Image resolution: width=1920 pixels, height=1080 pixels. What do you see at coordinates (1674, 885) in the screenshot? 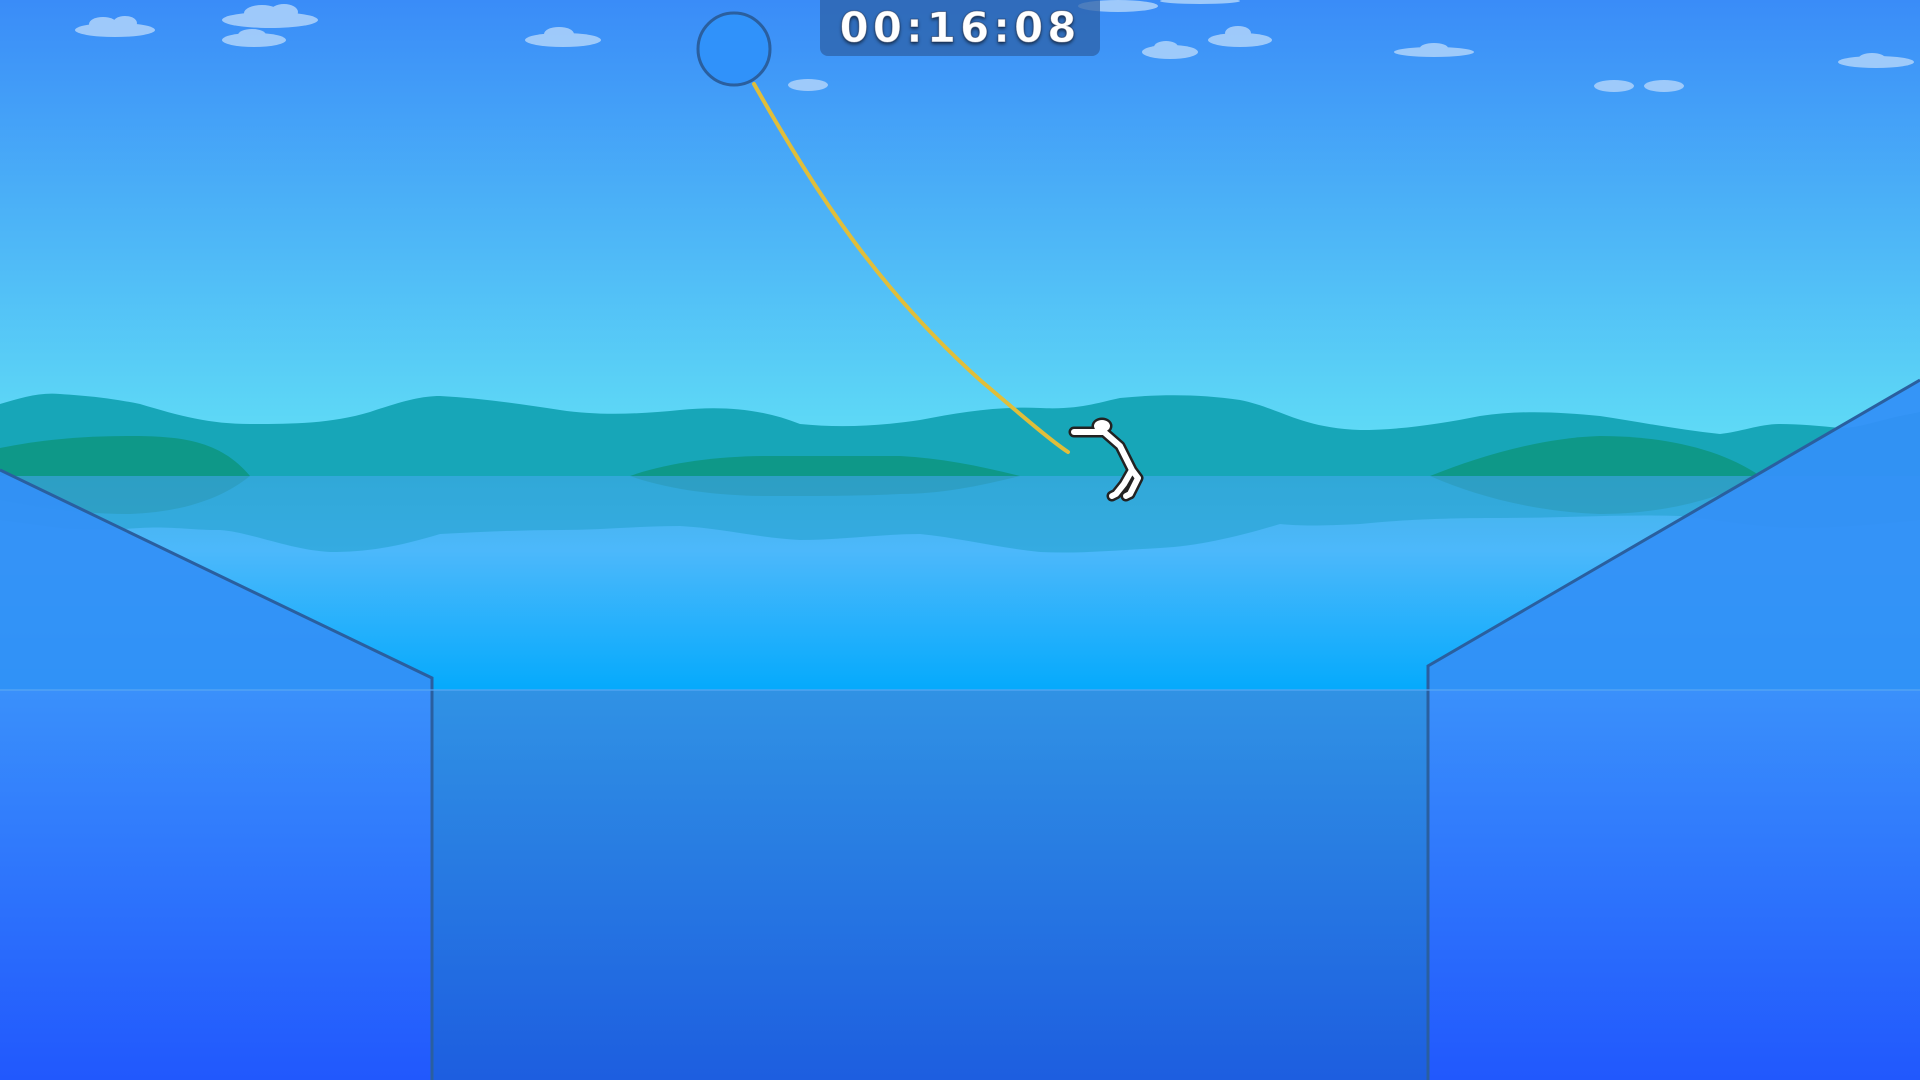
I see `right-ramp-base` at bounding box center [1674, 885].